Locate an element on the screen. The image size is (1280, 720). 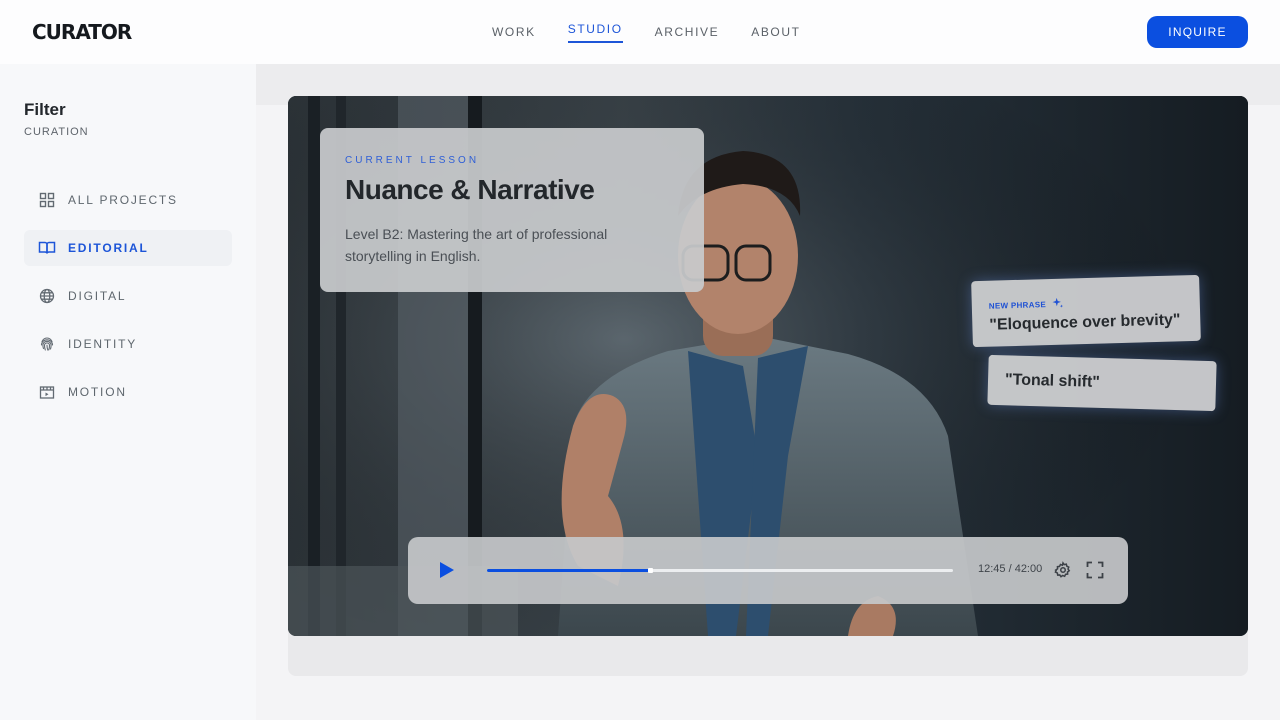
lesson-title: Nuance & Narrative is located at coordinates (470, 189).